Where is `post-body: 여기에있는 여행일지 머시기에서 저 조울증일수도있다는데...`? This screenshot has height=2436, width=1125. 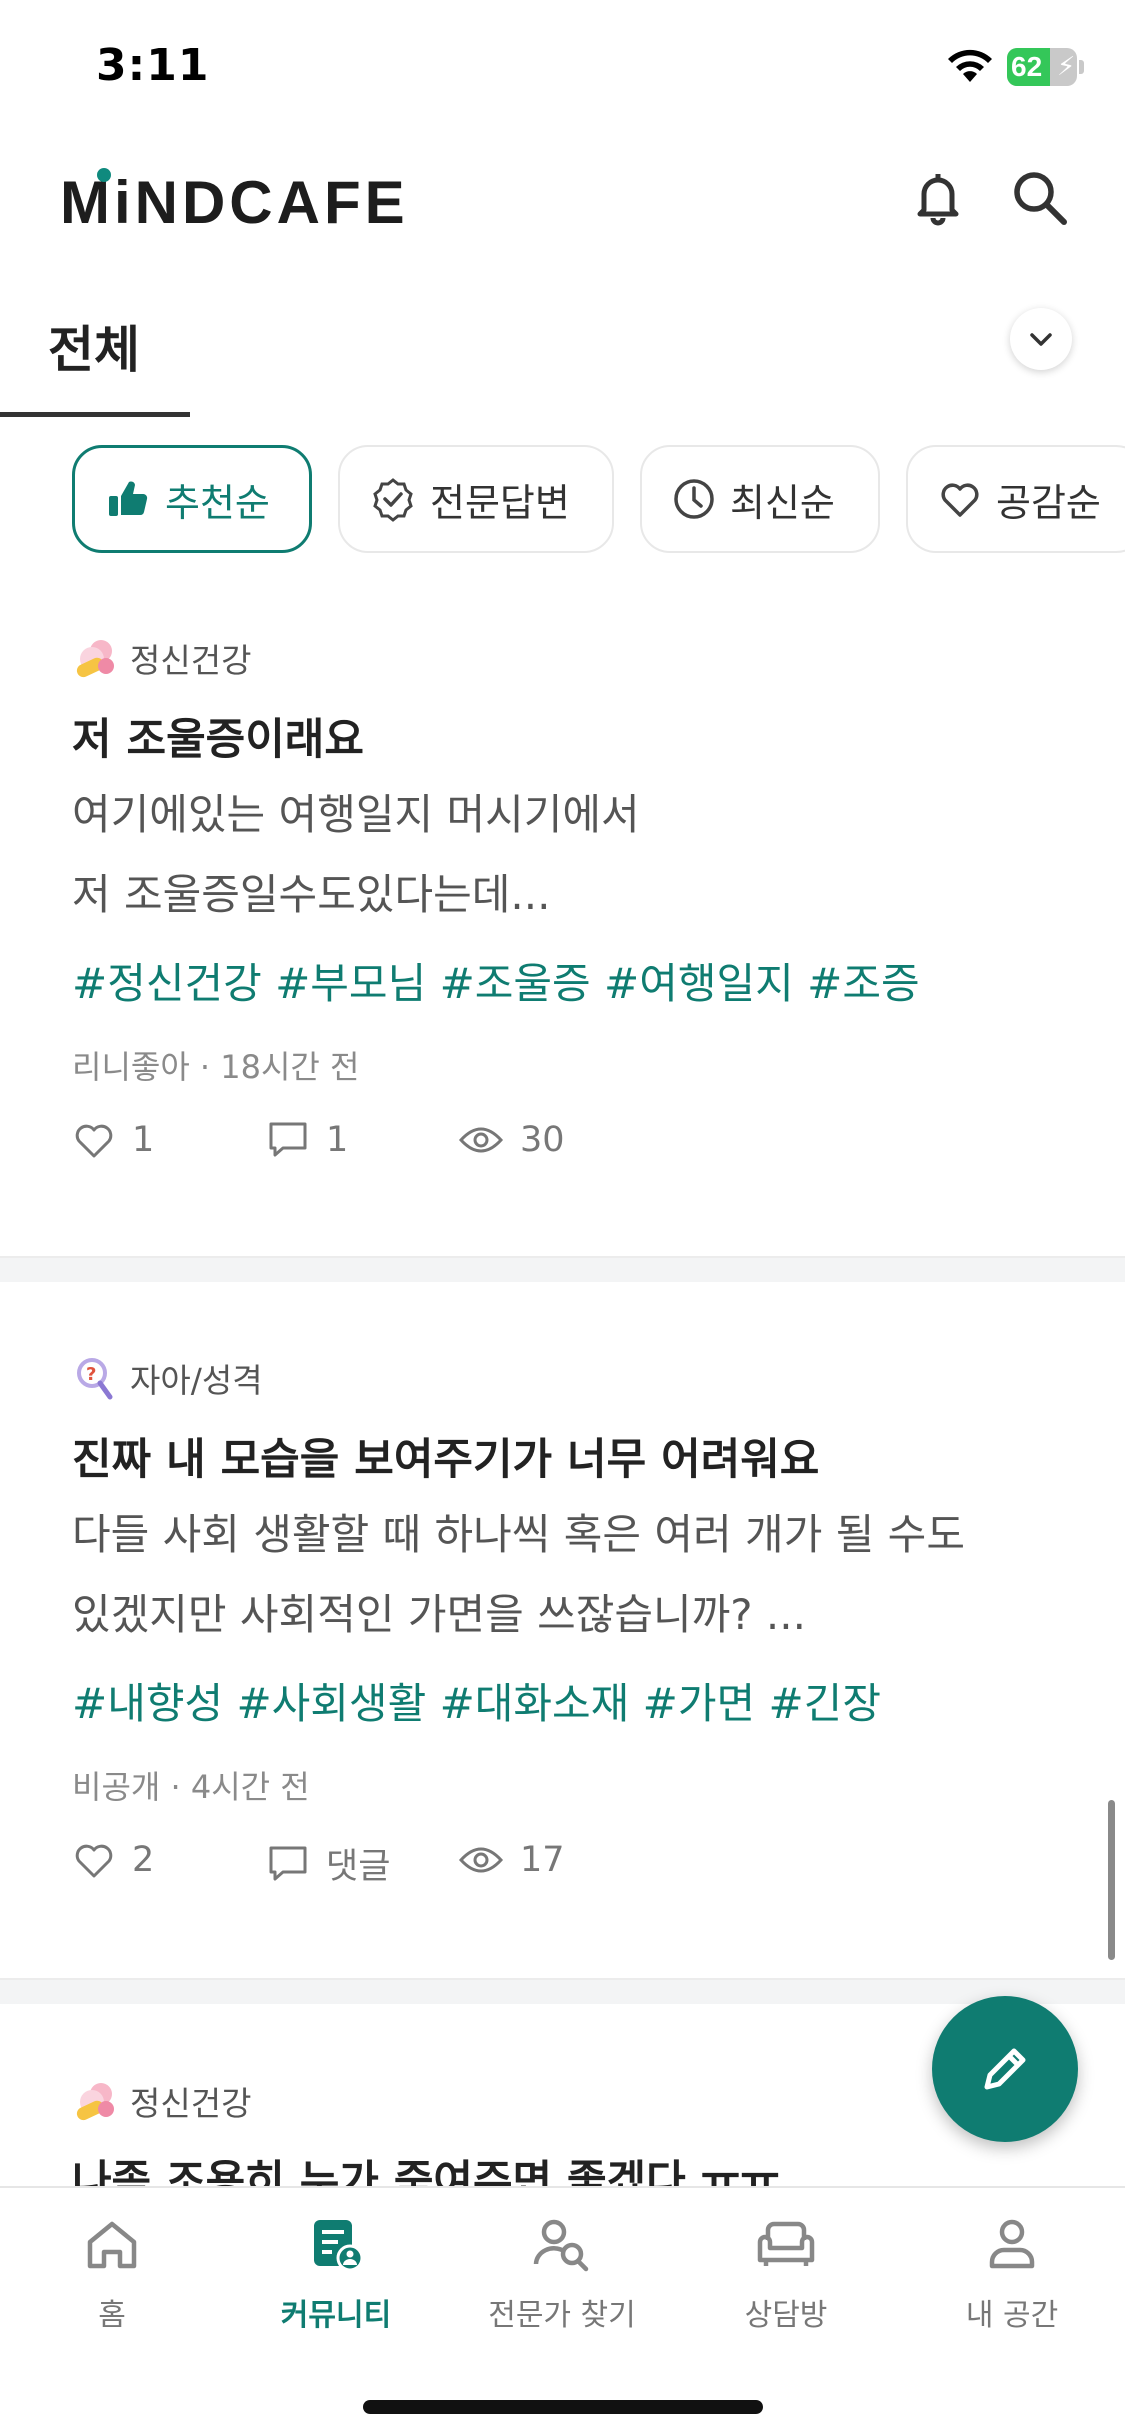
post-body: 여기에있는 여행일지 머시기에서 저 조울증일수도있다는데... is located at coordinates (356, 854).